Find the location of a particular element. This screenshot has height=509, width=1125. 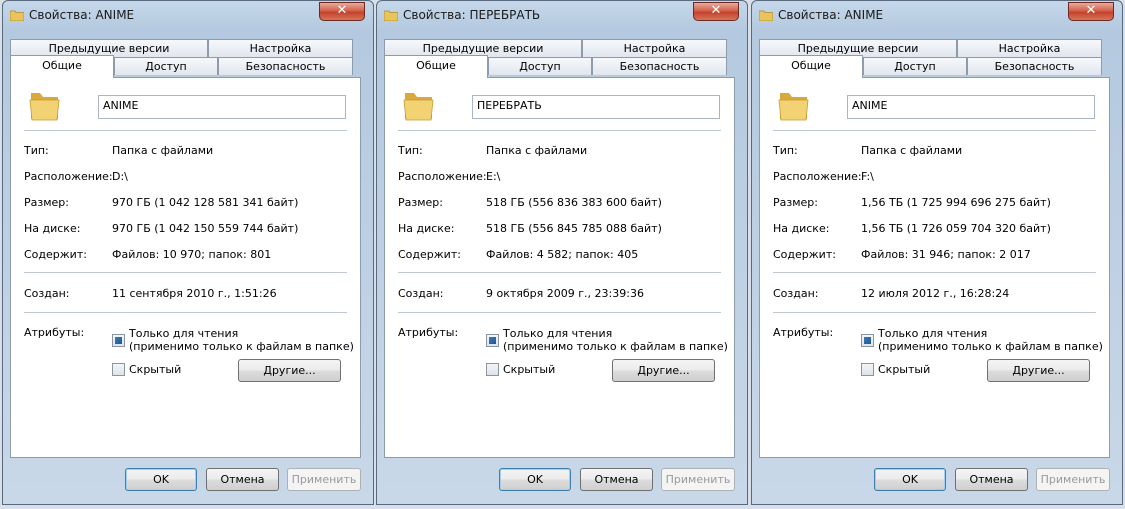

created-value: 12 июля 2012 г., 16:28:24 is located at coordinates (935, 293).